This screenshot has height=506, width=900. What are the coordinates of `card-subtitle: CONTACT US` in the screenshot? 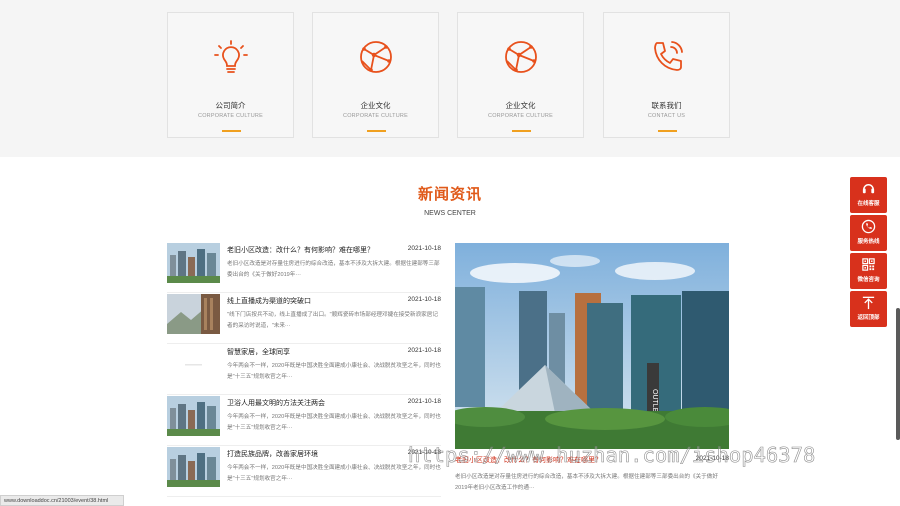 It's located at (666, 116).